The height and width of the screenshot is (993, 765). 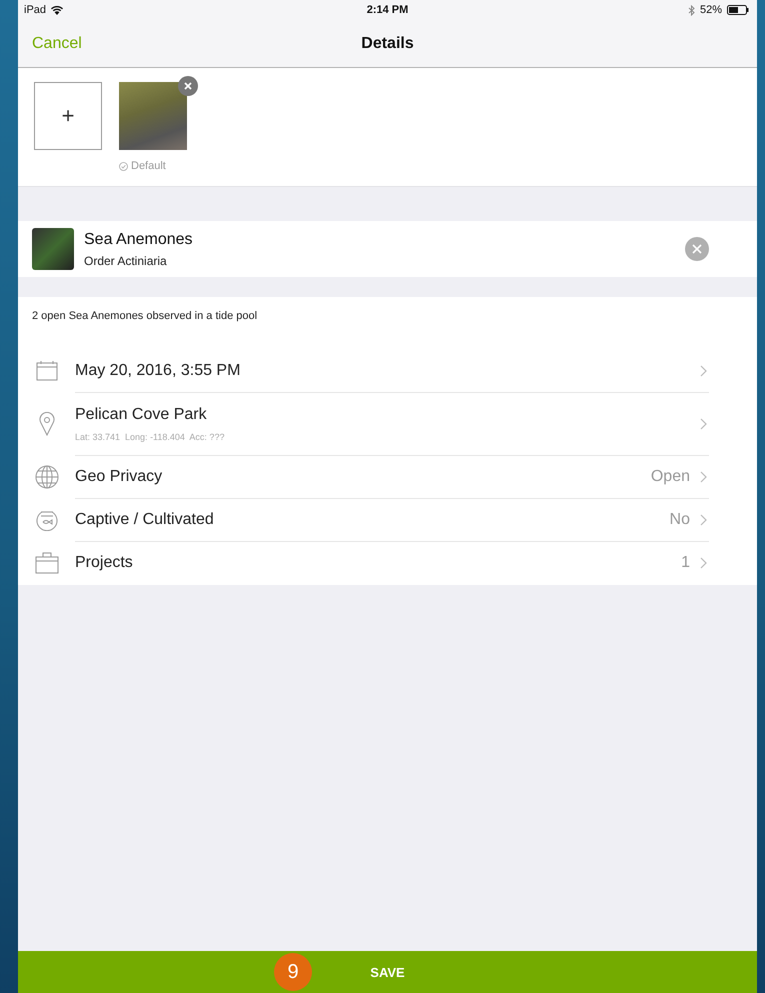 What do you see at coordinates (57, 10) in the screenshot?
I see `wifi-icon` at bounding box center [57, 10].